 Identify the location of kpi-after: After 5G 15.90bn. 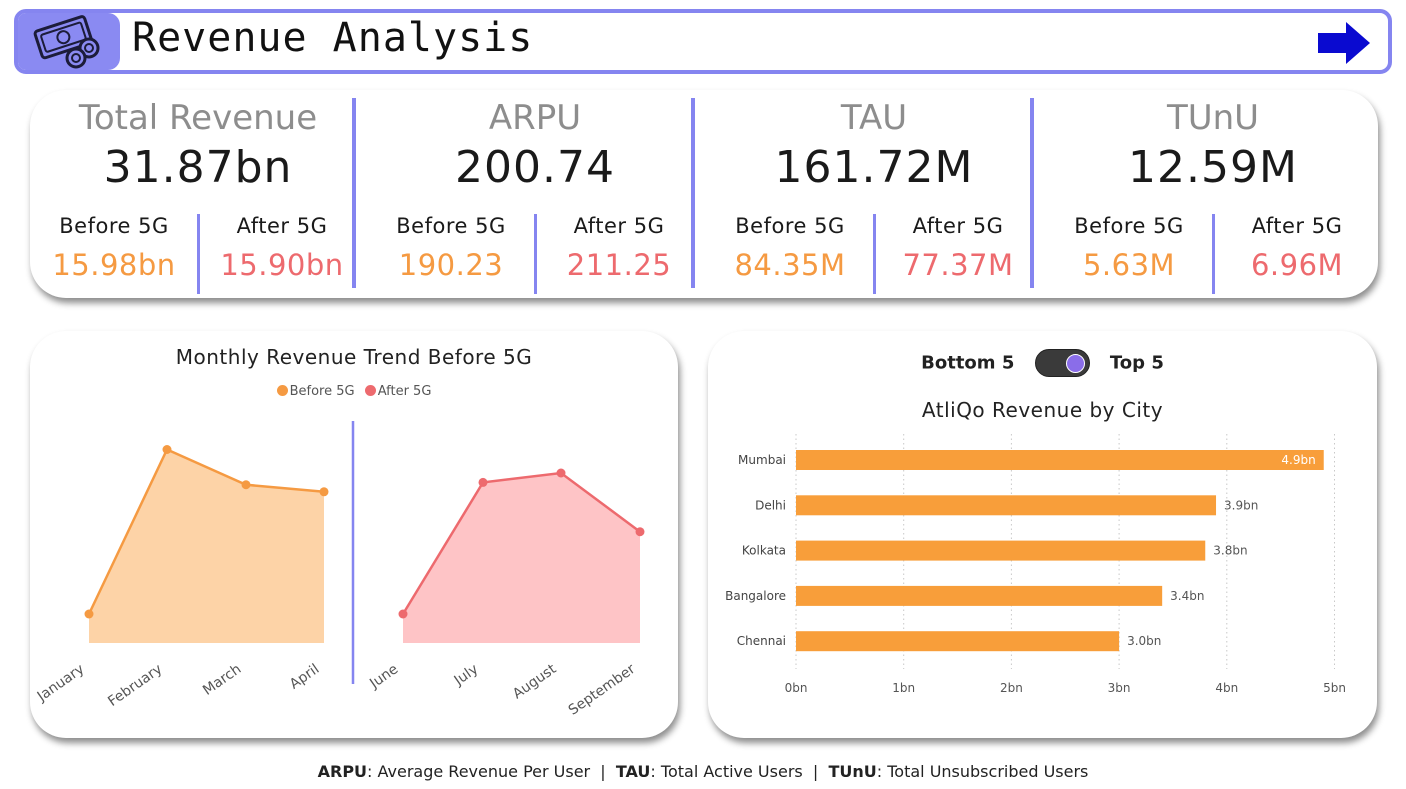
(282, 248).